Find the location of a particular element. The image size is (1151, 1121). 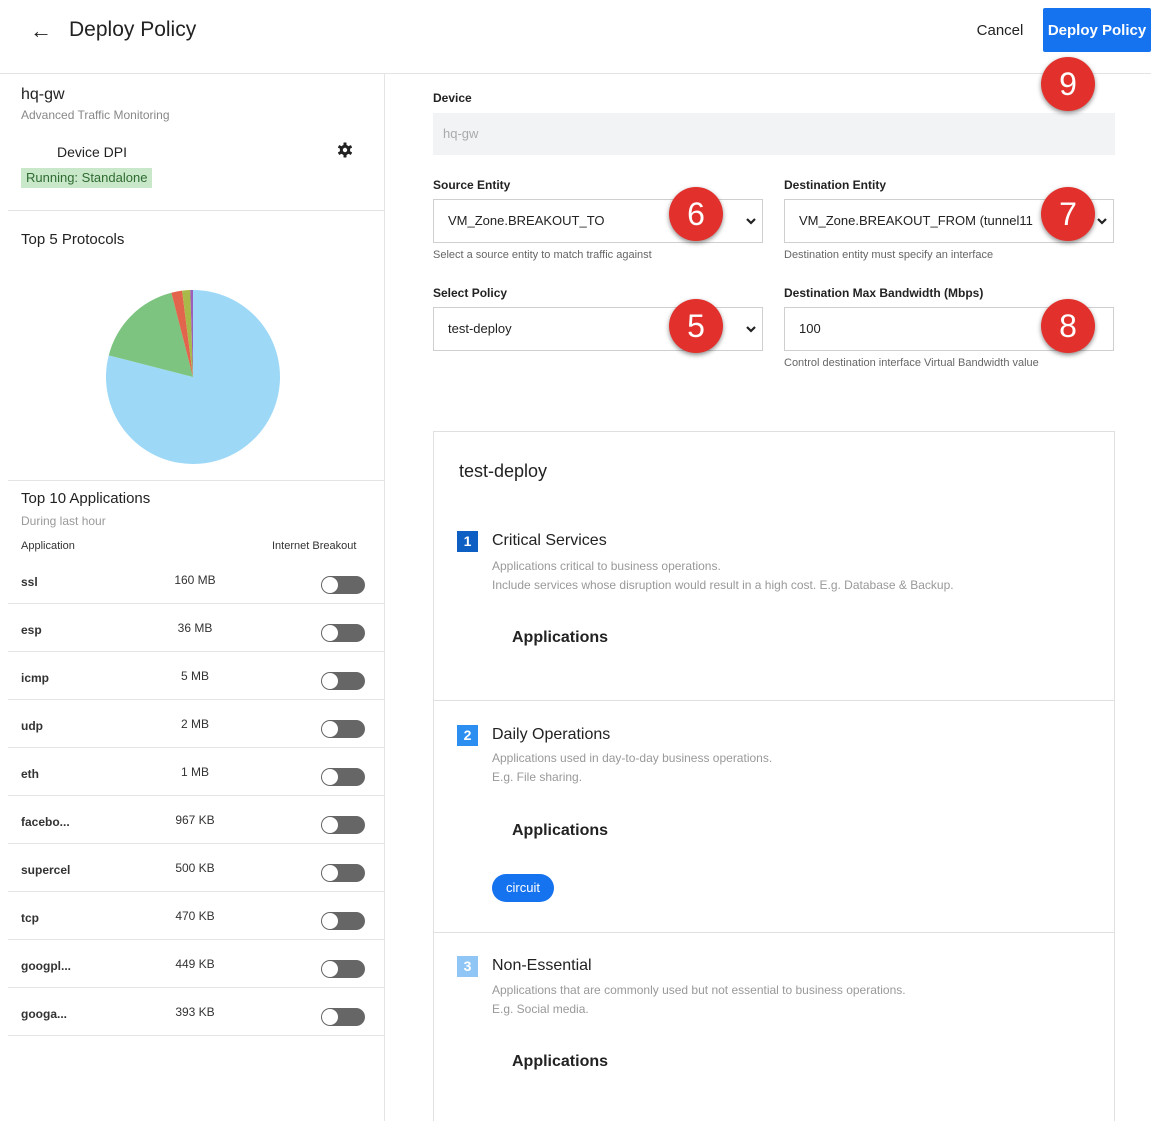

table-row: googa... 393 KB is located at coordinates (196, 1012).